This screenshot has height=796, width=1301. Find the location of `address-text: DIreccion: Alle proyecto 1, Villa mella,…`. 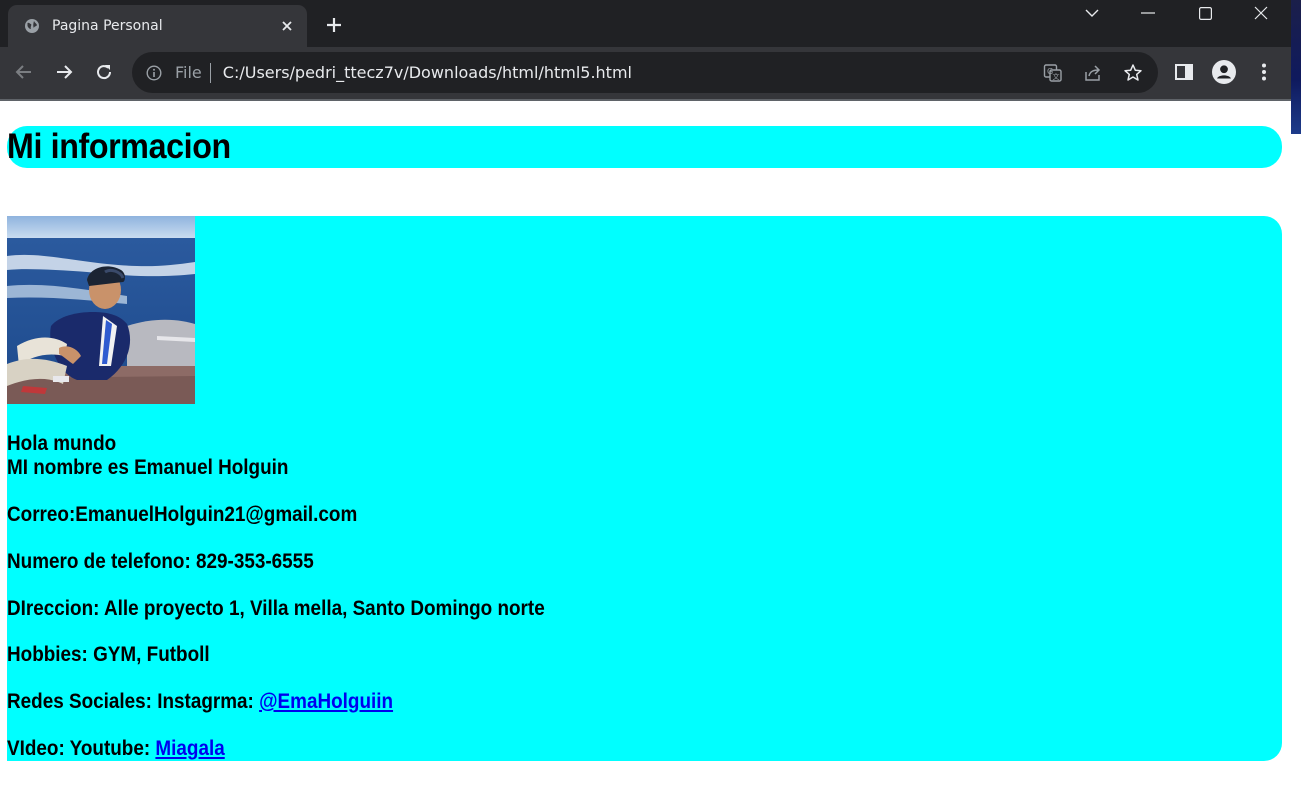

address-text: DIreccion: Alle proyecto 1, Villa mella,… is located at coordinates (276, 608).